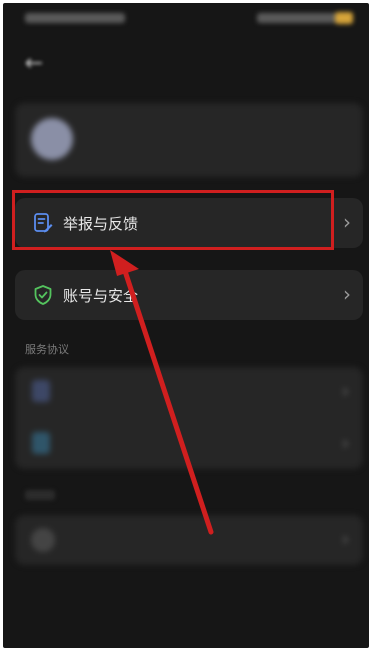  Describe the element at coordinates (189, 418) in the screenshot. I see `agreements-card: › ›` at that location.